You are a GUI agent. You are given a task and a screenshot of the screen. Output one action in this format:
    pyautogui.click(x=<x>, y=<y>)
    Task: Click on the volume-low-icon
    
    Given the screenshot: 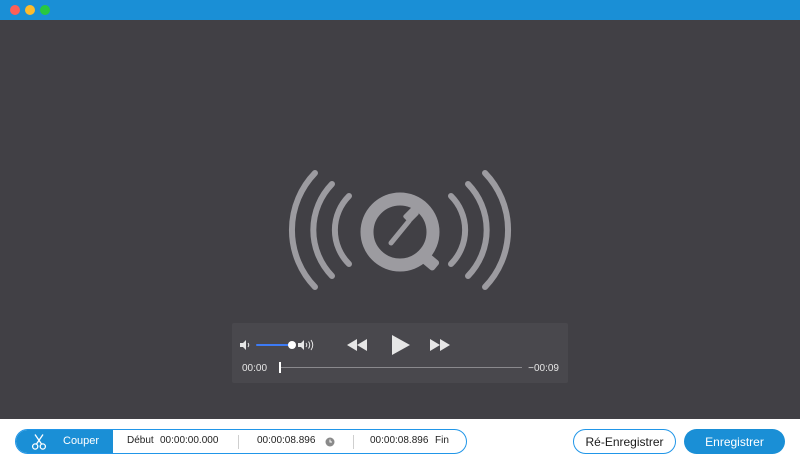 What is the action you would take?
    pyautogui.click(x=246, y=345)
    